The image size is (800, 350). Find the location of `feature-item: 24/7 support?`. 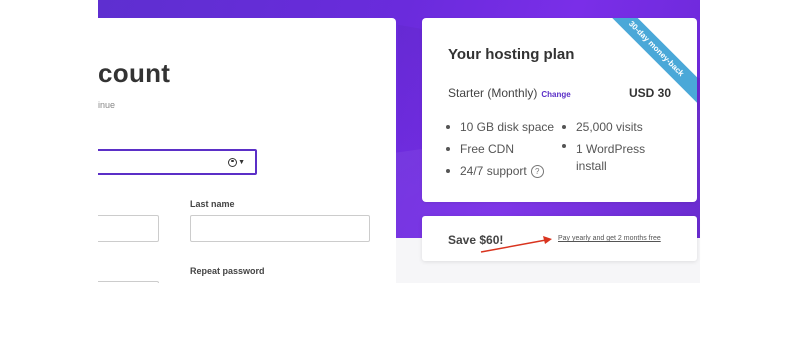

feature-item: 24/7 support? is located at coordinates (503, 171).